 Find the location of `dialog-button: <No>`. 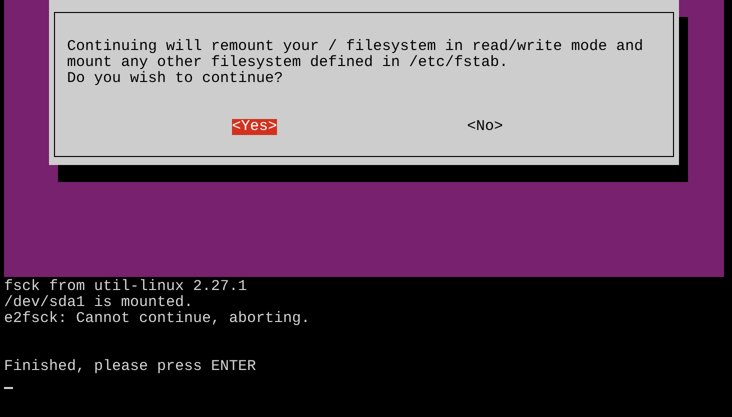

dialog-button: <No> is located at coordinates (485, 127).